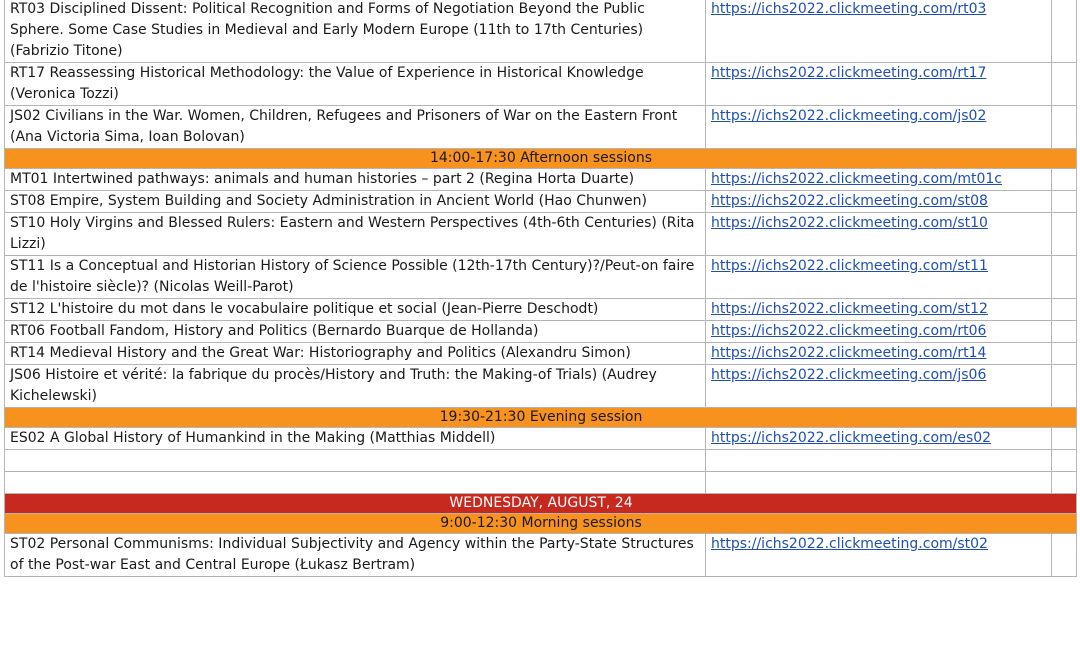 This screenshot has height=653, width=1080. I want to click on afternoon-sessions-header: 14:00-17:30 Afternoon sessions, so click(540, 158).